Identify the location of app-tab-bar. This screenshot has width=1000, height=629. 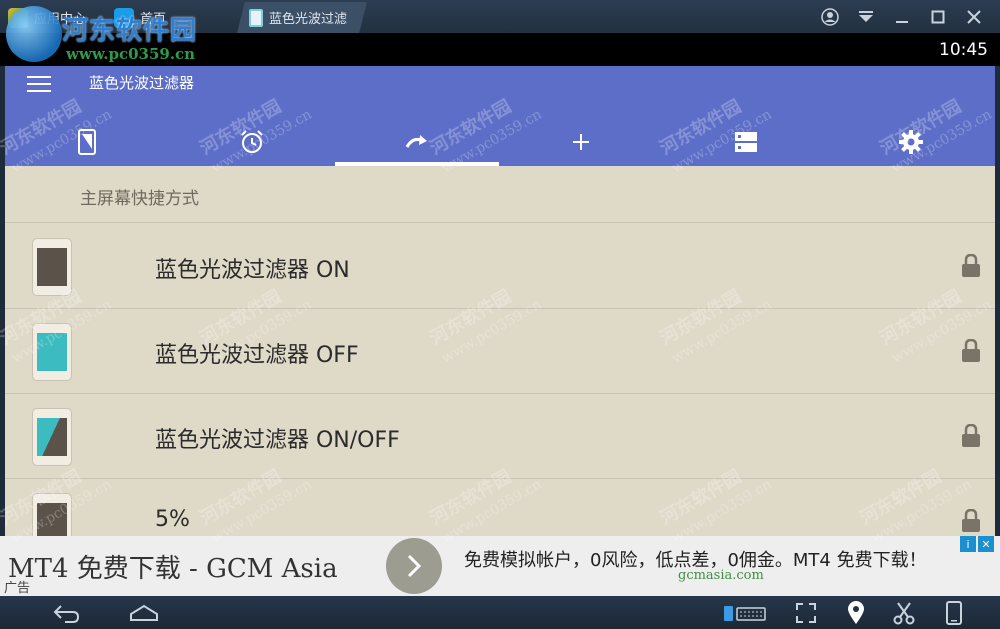
(500, 142).